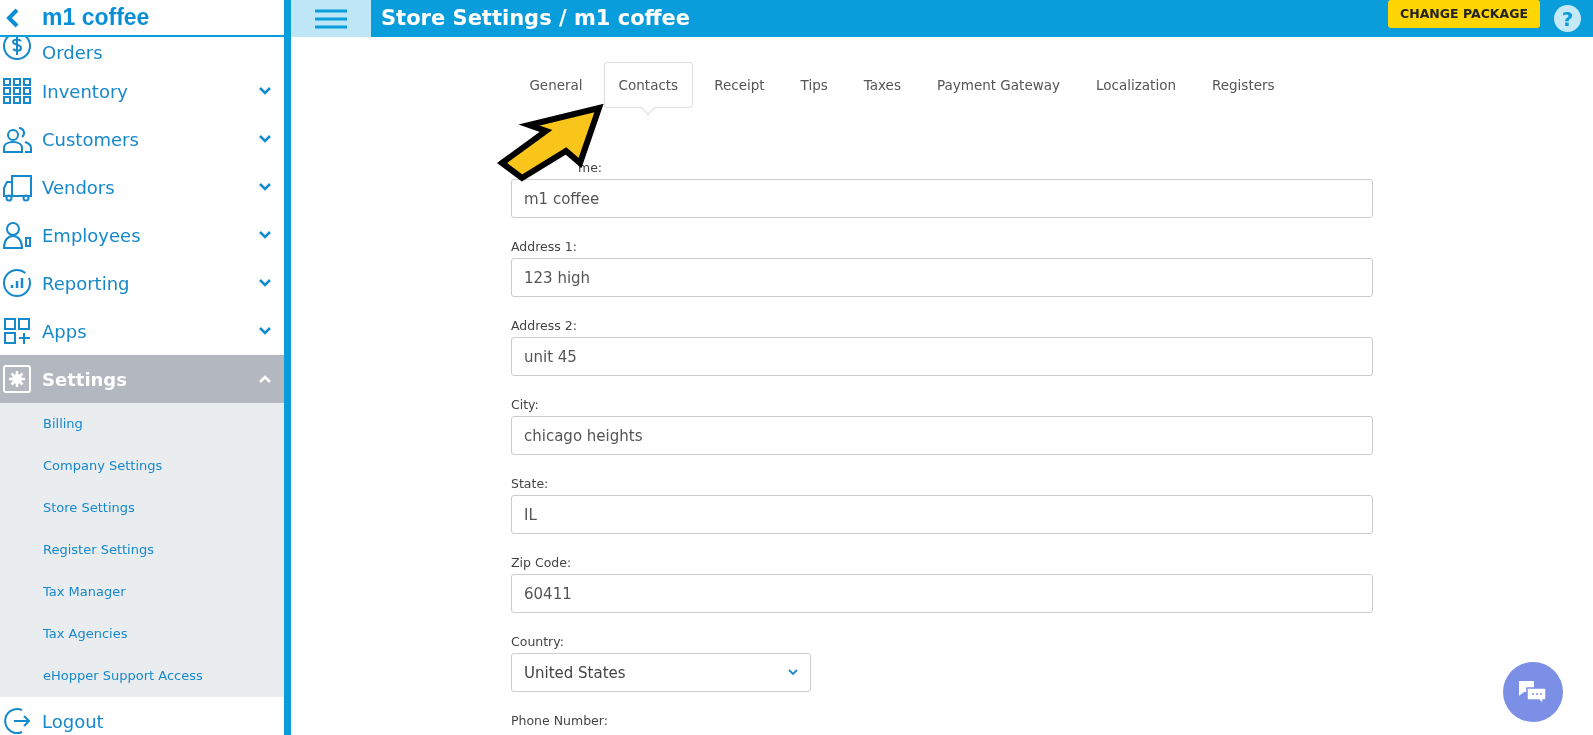 The width and height of the screenshot is (1593, 735). What do you see at coordinates (142, 379) in the screenshot?
I see `sidebar-item: Settings` at bounding box center [142, 379].